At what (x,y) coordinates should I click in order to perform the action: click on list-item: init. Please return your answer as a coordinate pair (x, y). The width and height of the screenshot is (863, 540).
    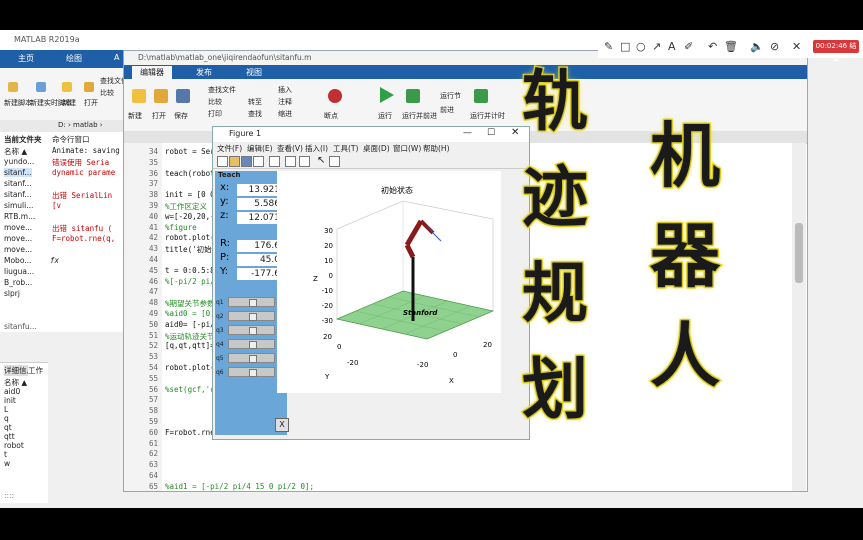
    Looking at the image, I should click on (10, 400).